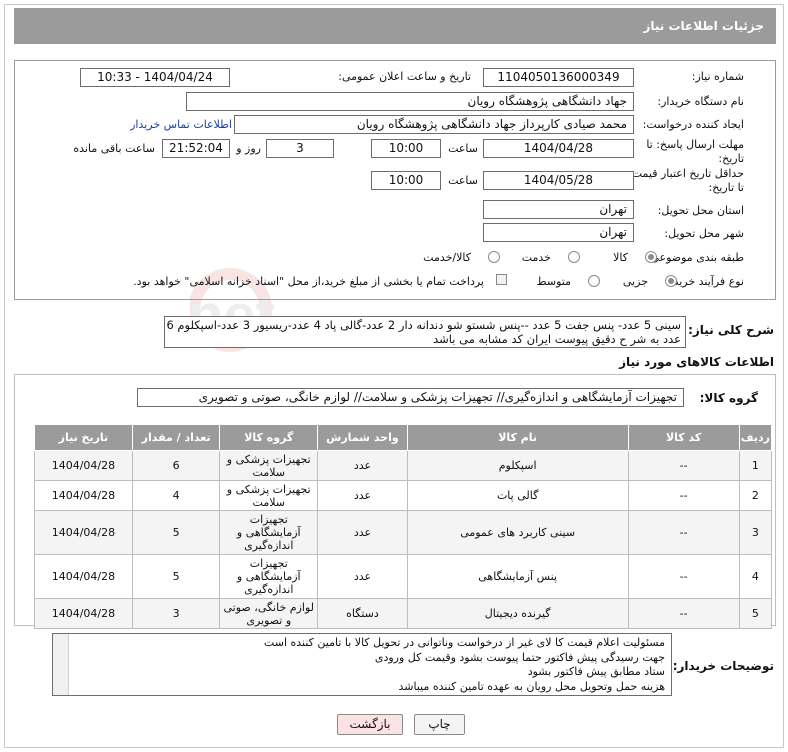  I want to click on need-number-label: شماره نیاز:, so click(717, 76).